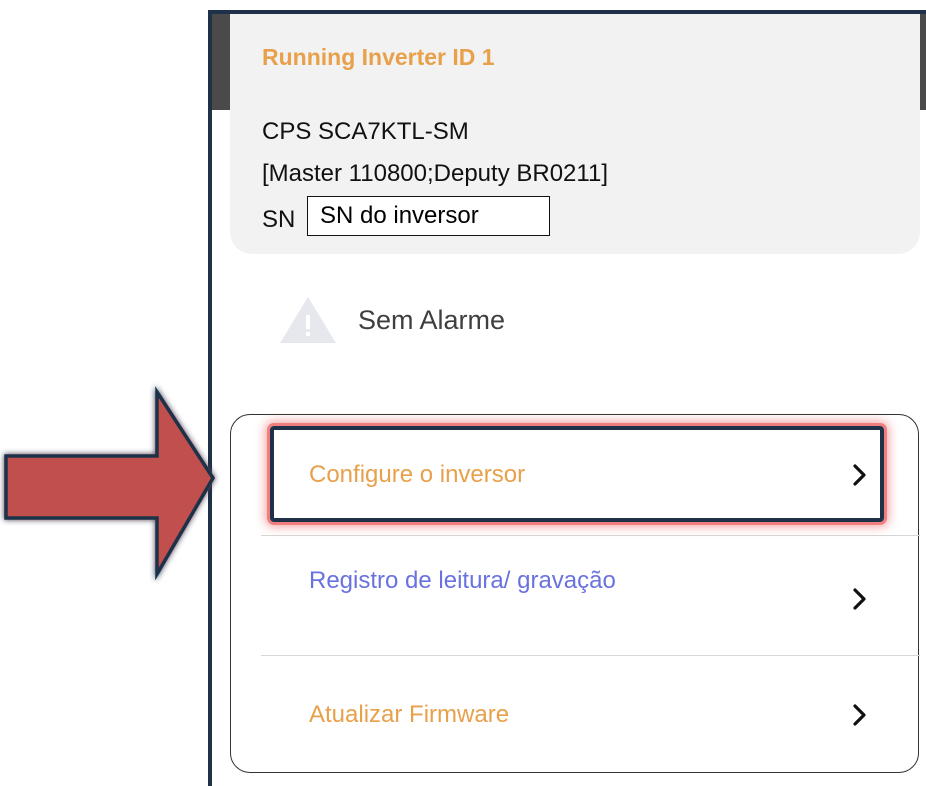  What do you see at coordinates (574, 595) in the screenshot?
I see `menu-item-read-write-register: Registro de leitura/ gravação` at bounding box center [574, 595].